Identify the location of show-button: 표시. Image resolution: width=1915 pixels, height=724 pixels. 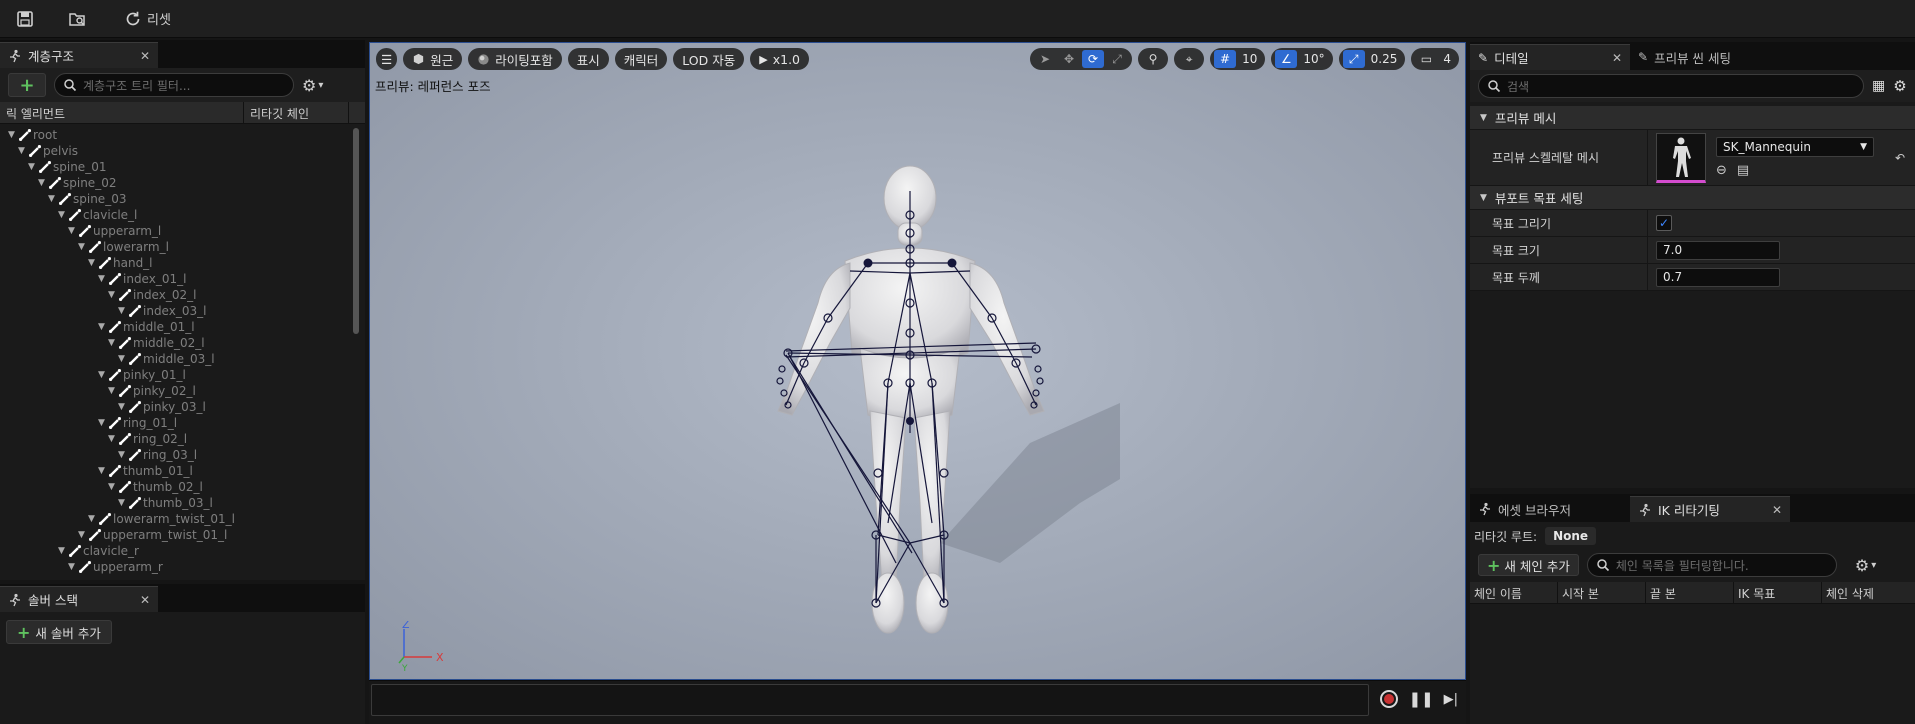
(588, 59).